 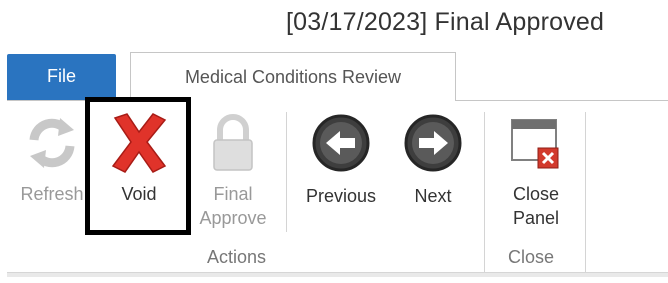 I want to click on file-tab: File, so click(x=61, y=77).